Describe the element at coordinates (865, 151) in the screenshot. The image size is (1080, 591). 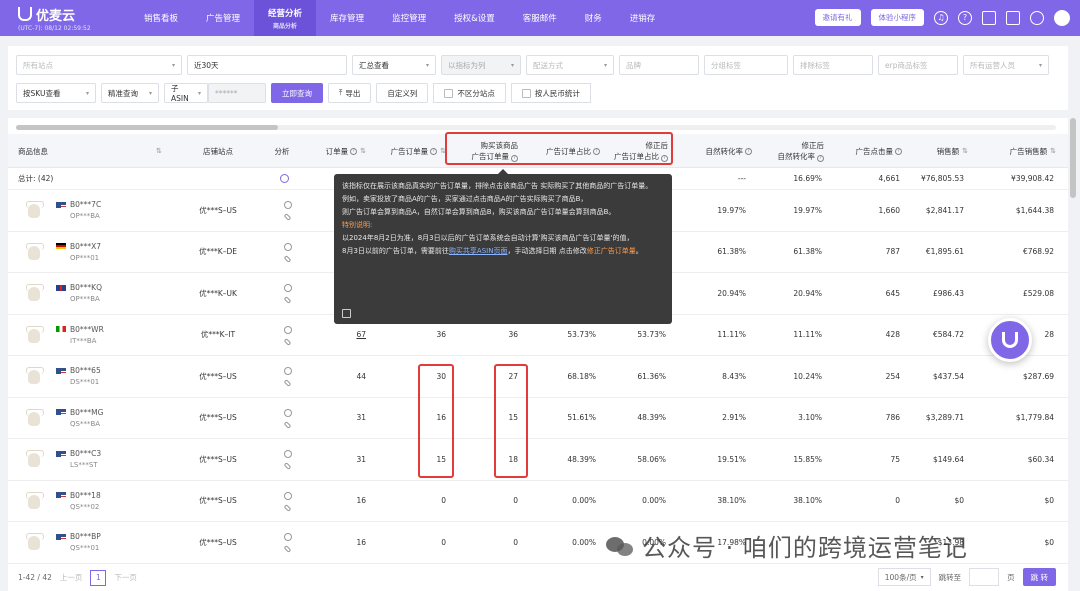
I see `col-clicks: 广告点击量?` at that location.